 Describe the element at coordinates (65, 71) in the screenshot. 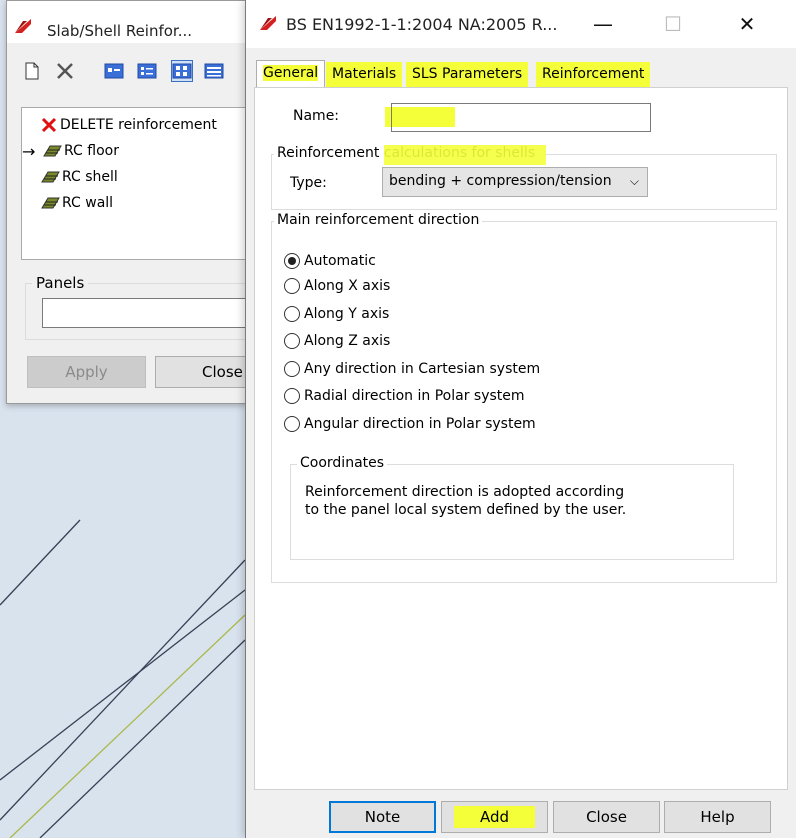

I see `delete-icon` at that location.